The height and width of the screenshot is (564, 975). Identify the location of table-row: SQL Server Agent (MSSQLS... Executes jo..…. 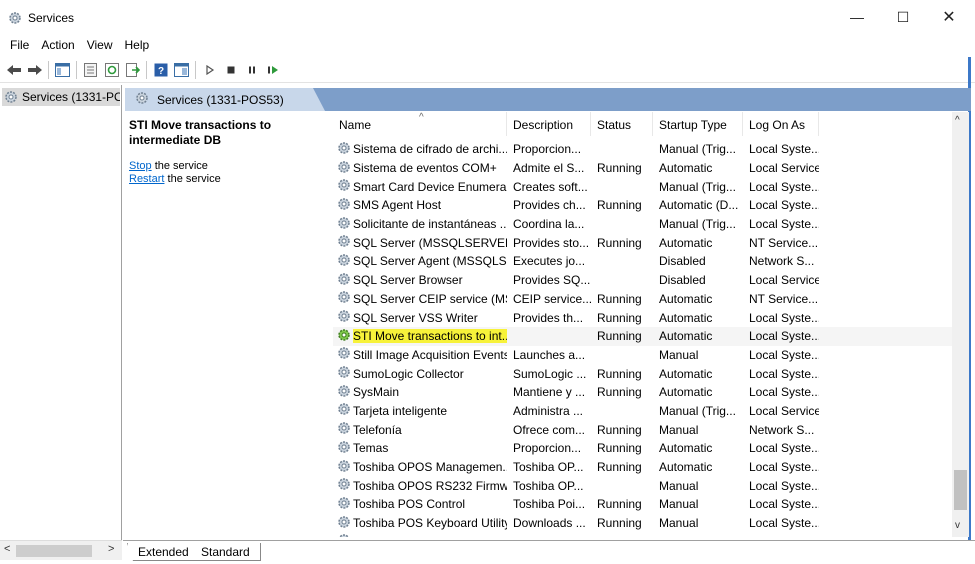
(643, 261).